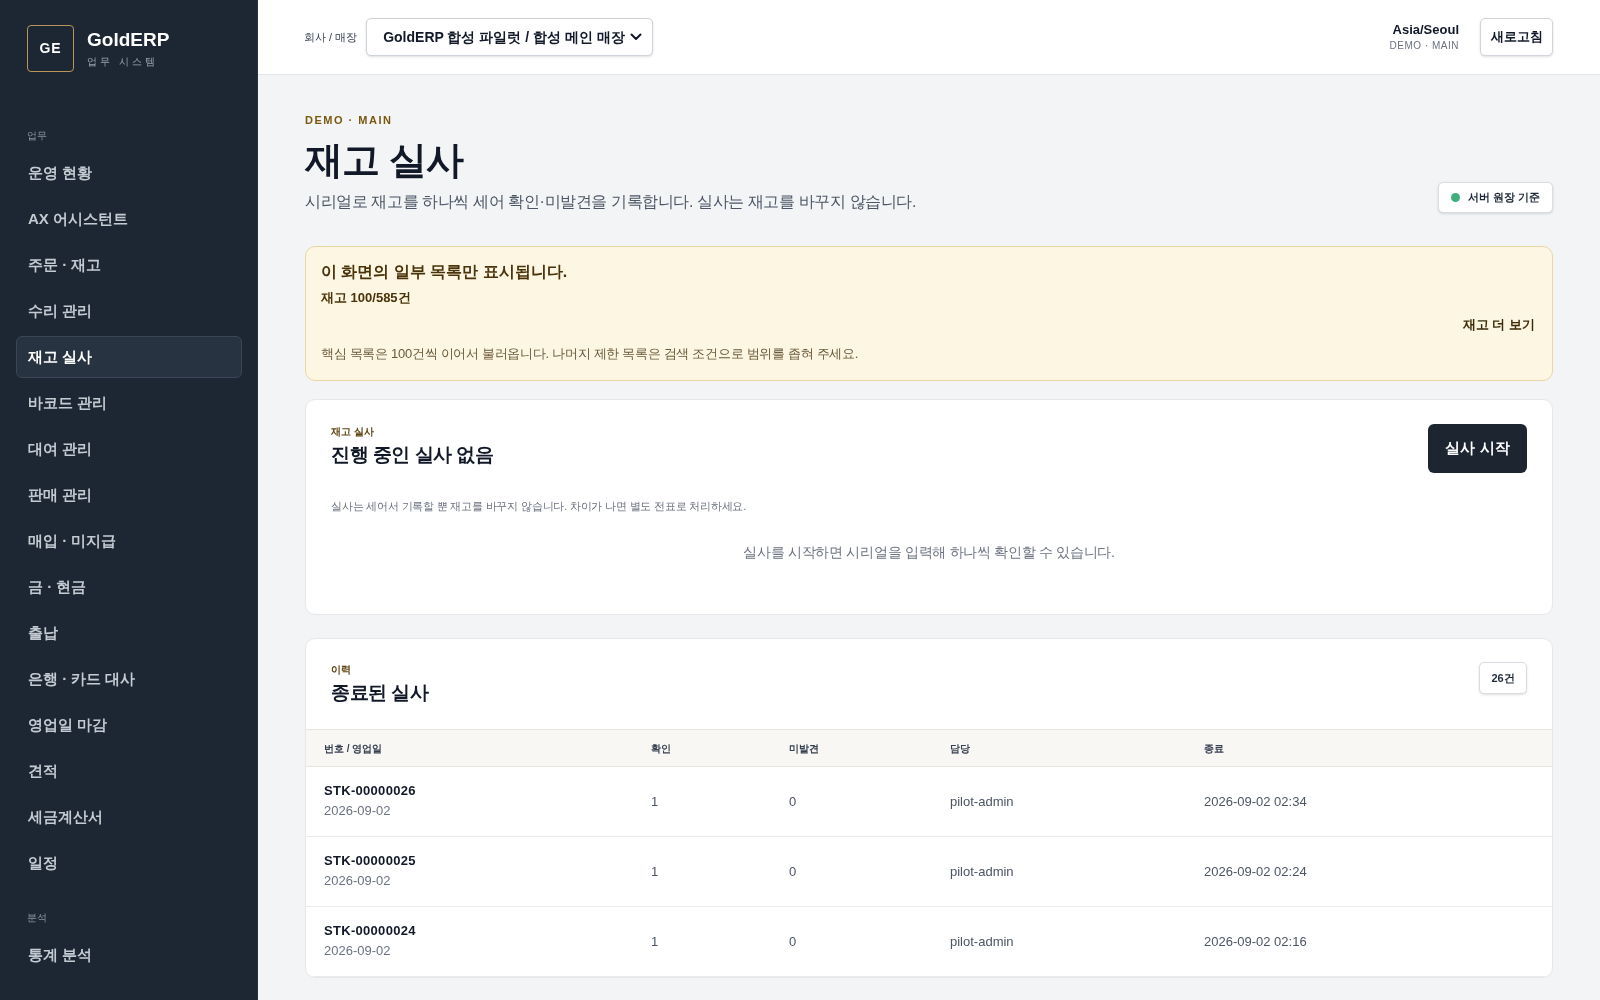  What do you see at coordinates (370, 791) in the screenshot?
I see `stocktake-number: STK-00000026` at bounding box center [370, 791].